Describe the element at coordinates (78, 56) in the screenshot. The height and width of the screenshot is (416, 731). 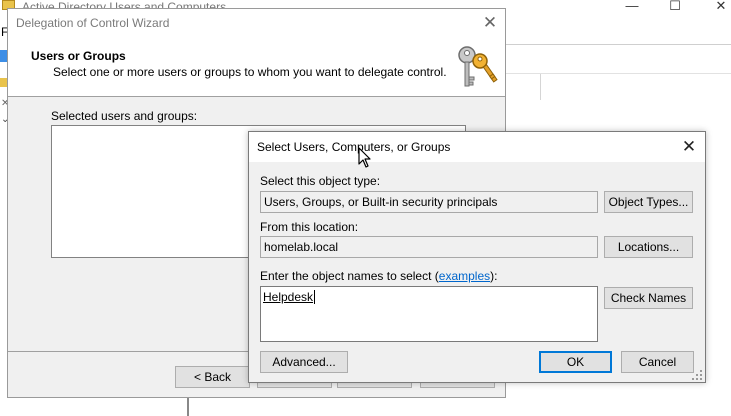
I see `wizard-step-title: Users or Groups` at that location.